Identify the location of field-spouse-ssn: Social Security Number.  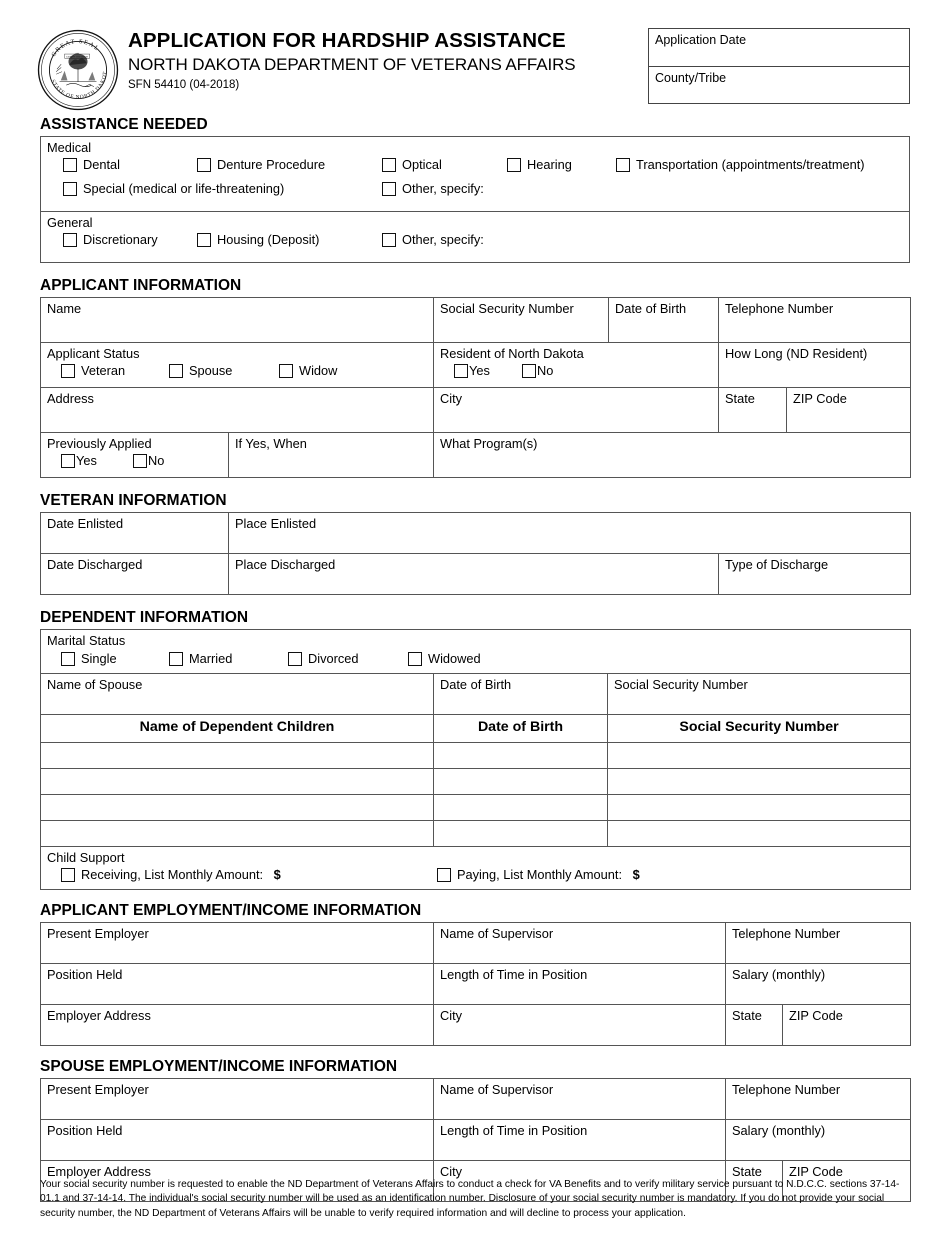
(759, 693).